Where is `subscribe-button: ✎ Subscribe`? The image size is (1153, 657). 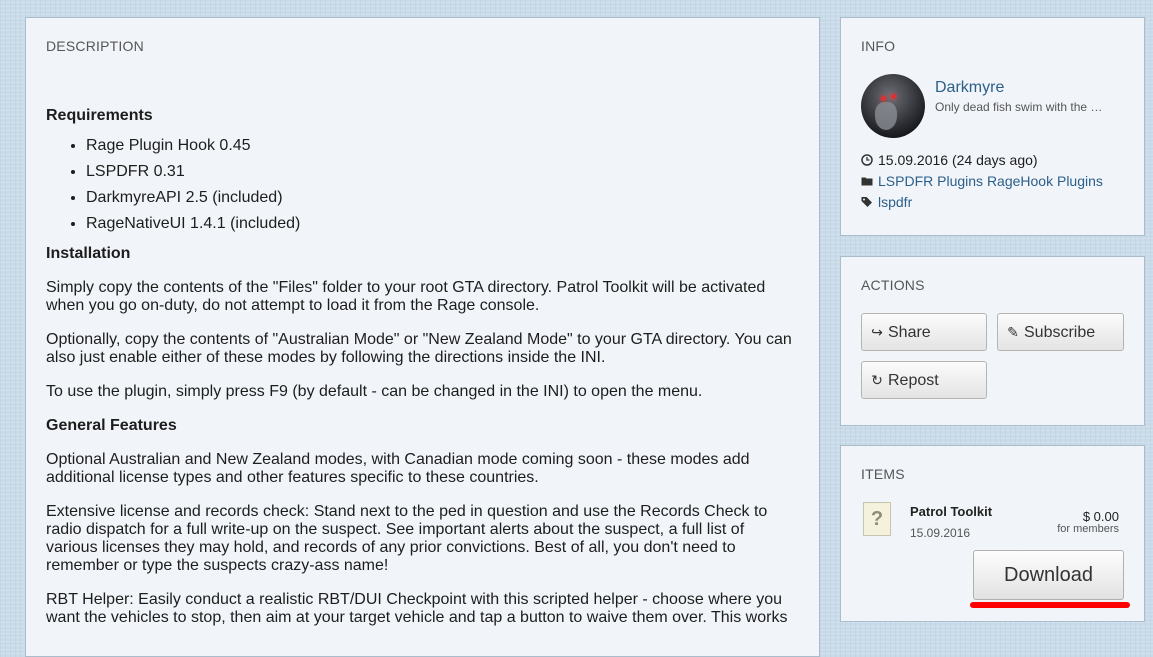 subscribe-button: ✎ Subscribe is located at coordinates (1060, 332).